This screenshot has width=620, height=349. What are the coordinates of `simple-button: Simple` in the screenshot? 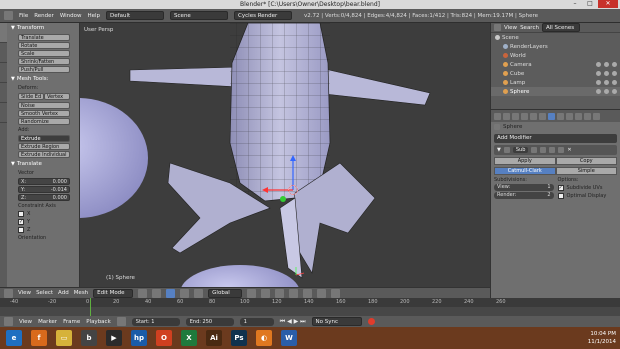 It's located at (586, 171).